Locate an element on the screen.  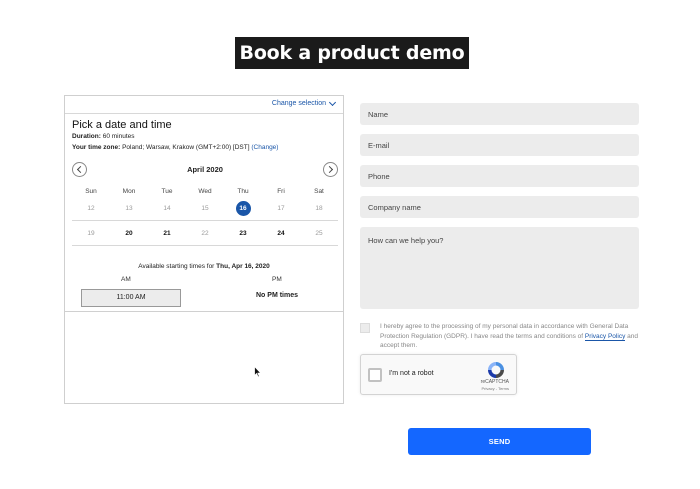
time-slot-button: 11:00 AM is located at coordinates (131, 298).